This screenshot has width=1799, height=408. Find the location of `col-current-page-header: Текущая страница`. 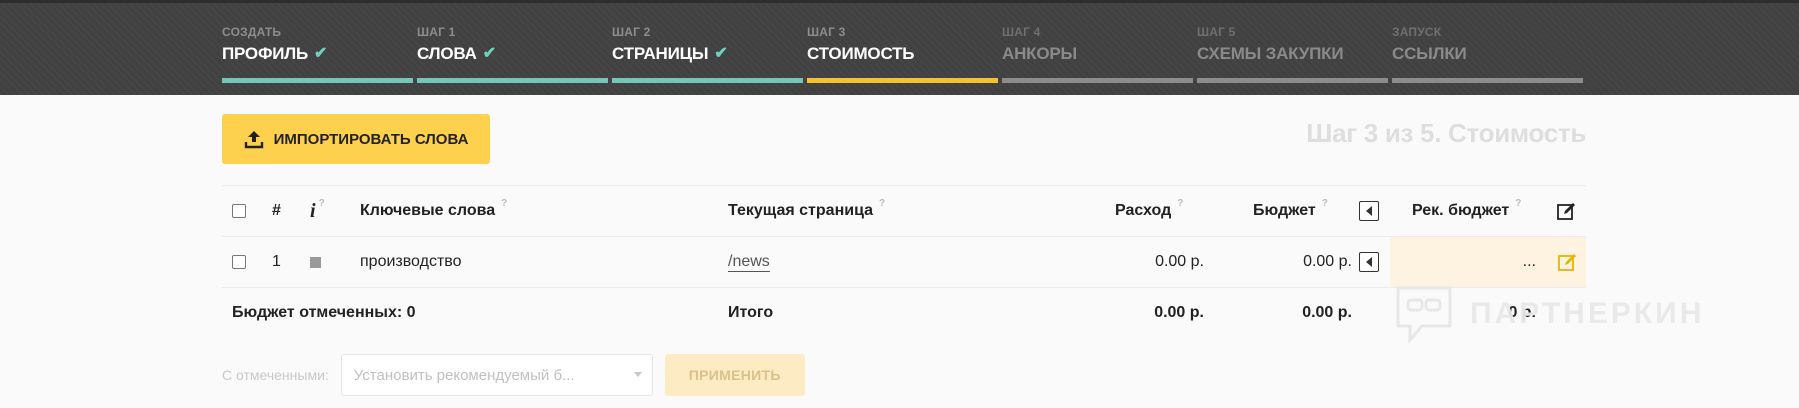

col-current-page-header: Текущая страница is located at coordinates (800, 210).